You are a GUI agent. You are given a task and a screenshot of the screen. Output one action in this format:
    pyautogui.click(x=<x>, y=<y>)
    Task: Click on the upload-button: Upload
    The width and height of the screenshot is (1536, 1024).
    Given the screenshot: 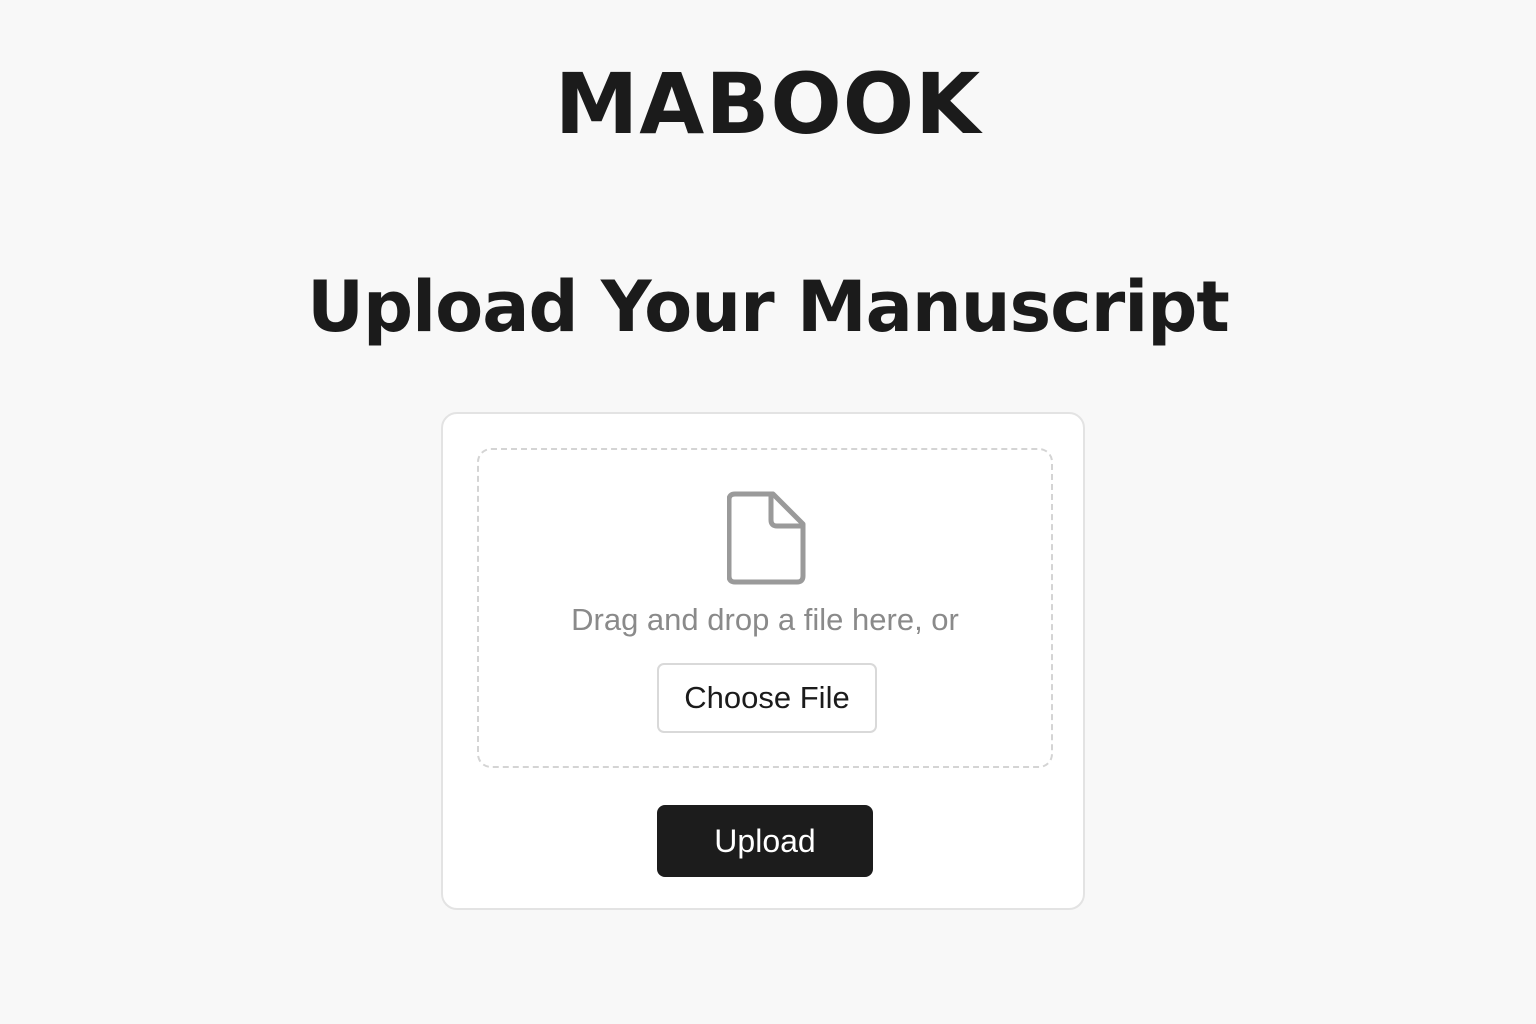 What is the action you would take?
    pyautogui.click(x=765, y=841)
    